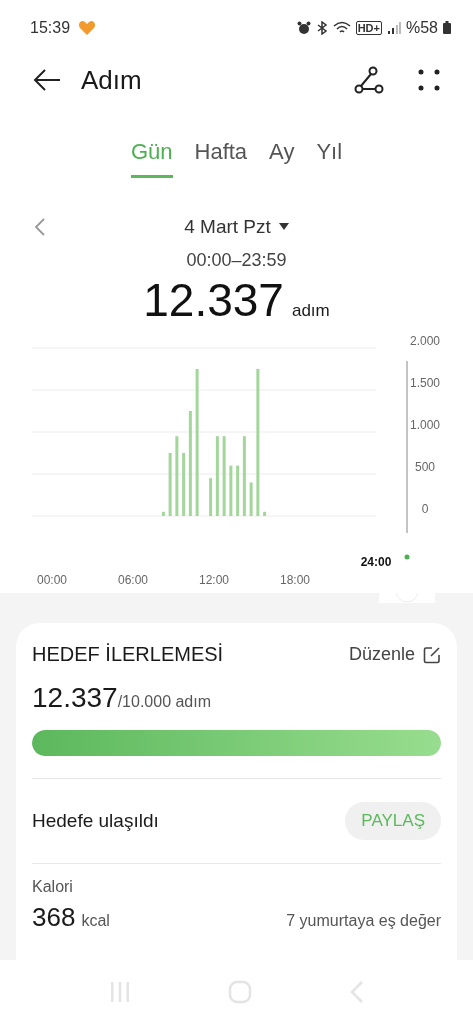  I want to click on y-axis-label: 500, so click(425, 467).